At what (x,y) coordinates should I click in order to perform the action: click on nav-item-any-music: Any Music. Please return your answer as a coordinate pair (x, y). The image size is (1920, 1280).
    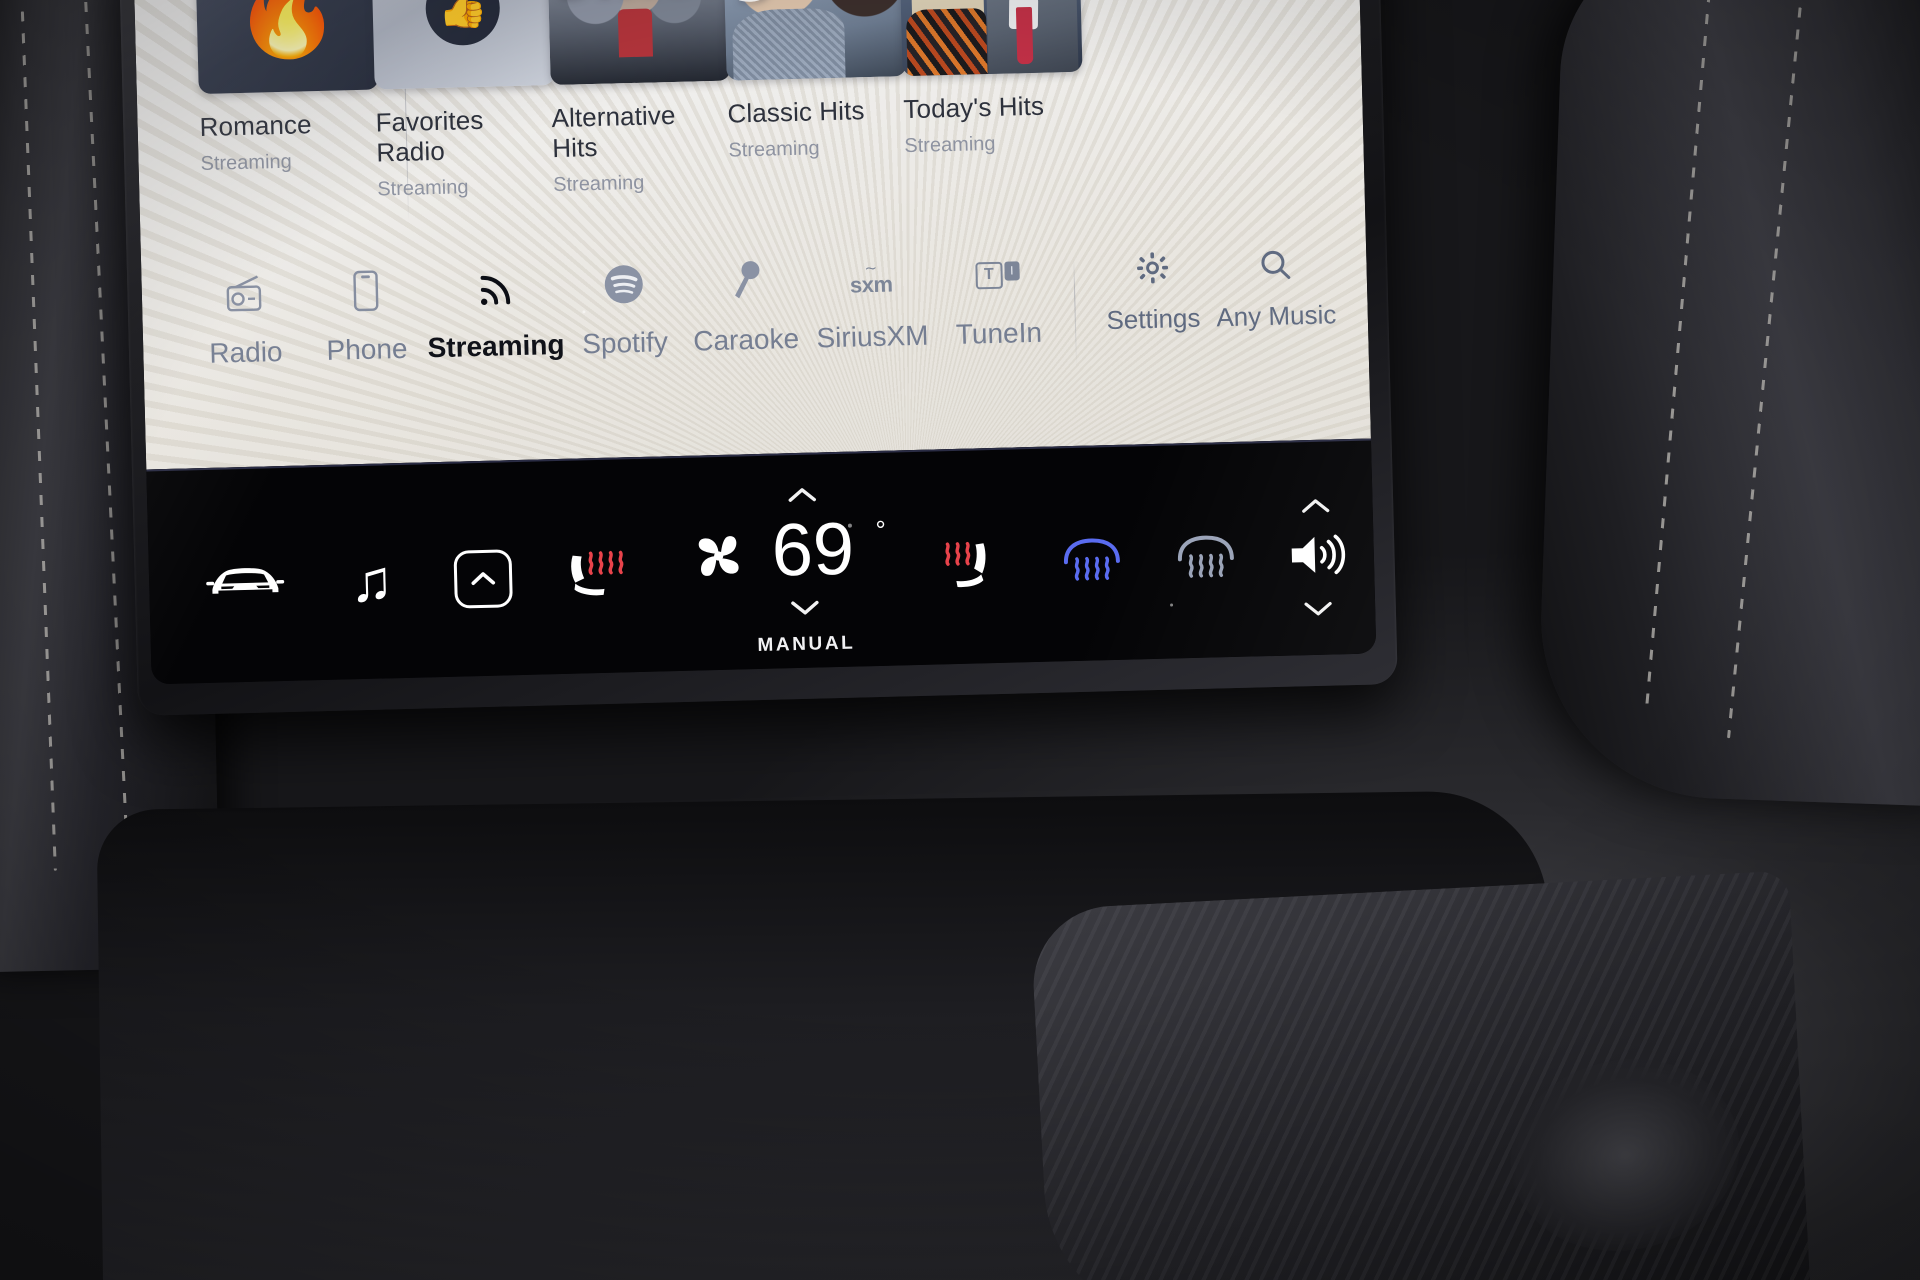
    Looking at the image, I should click on (1275, 287).